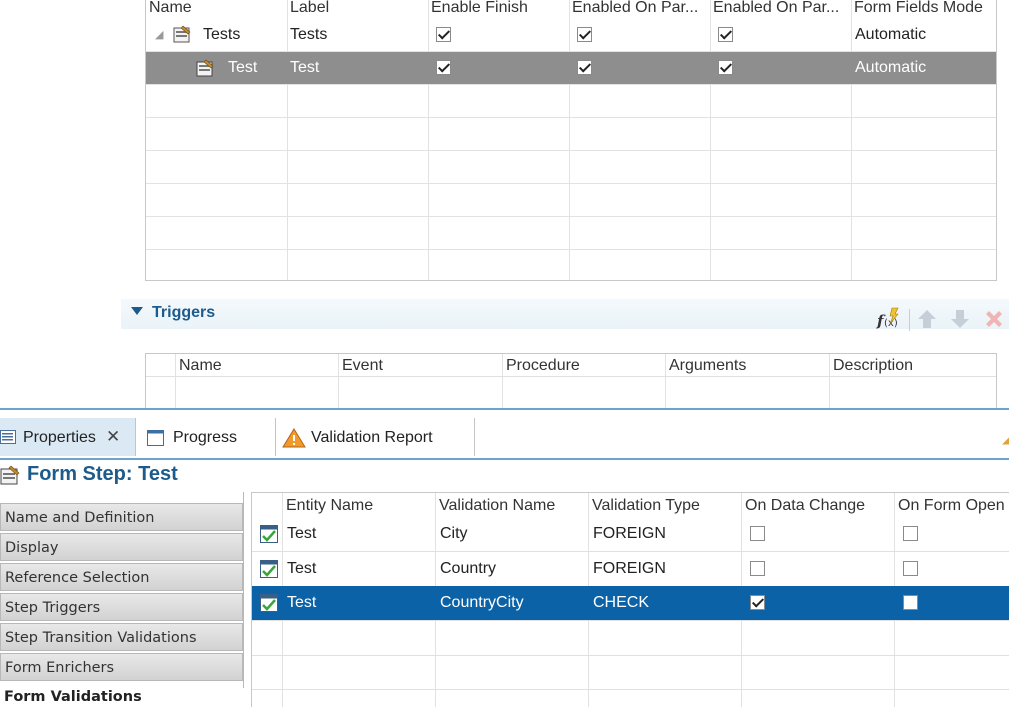  I want to click on validation-type-cell: CHECK, so click(621, 602).